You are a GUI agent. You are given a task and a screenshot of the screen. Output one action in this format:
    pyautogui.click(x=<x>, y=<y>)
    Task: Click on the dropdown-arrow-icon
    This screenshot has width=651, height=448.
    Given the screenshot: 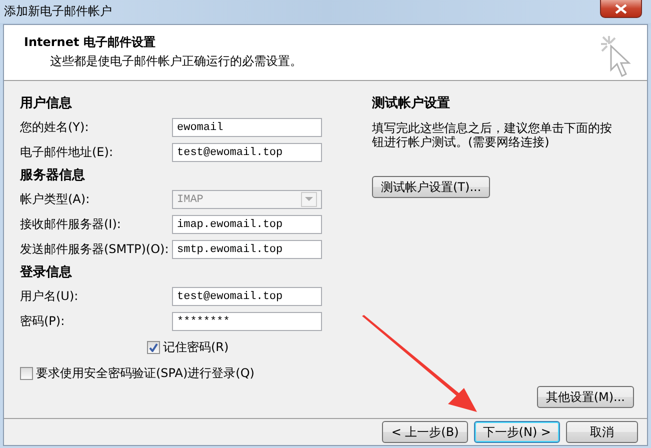 What is the action you would take?
    pyautogui.click(x=309, y=199)
    